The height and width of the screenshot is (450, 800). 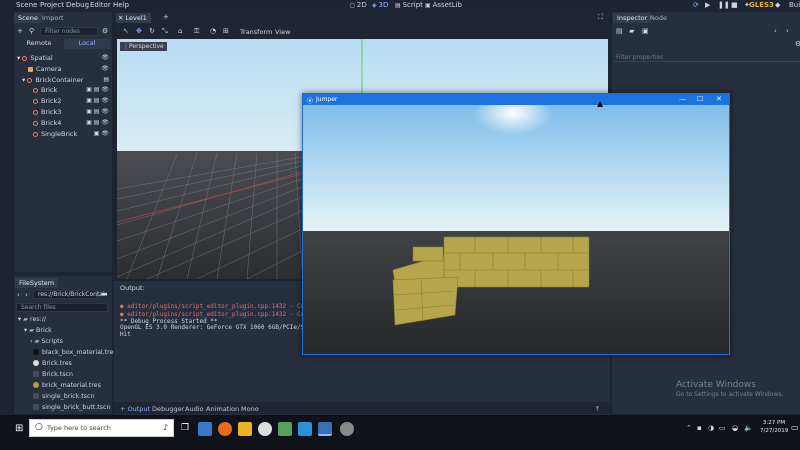 I want to click on perspective-menu: ⋮Perspective, so click(x=143, y=46).